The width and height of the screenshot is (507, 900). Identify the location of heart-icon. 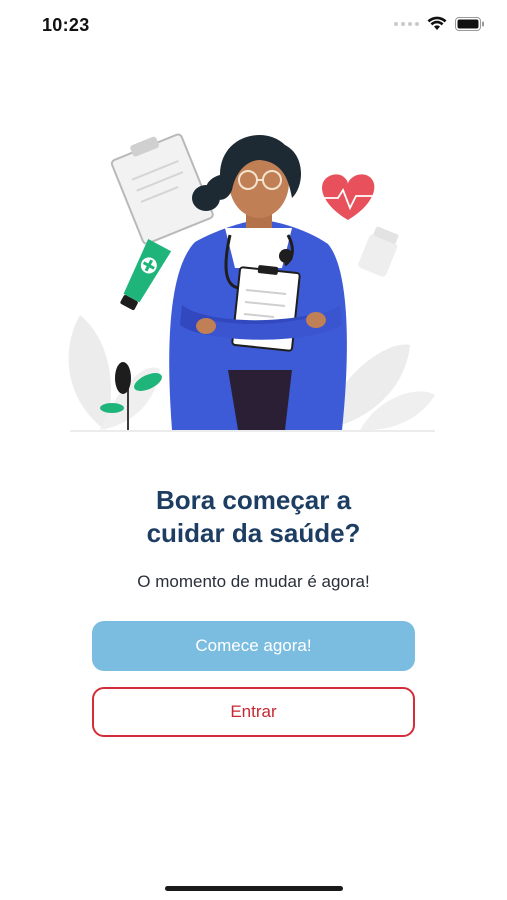
(348, 197).